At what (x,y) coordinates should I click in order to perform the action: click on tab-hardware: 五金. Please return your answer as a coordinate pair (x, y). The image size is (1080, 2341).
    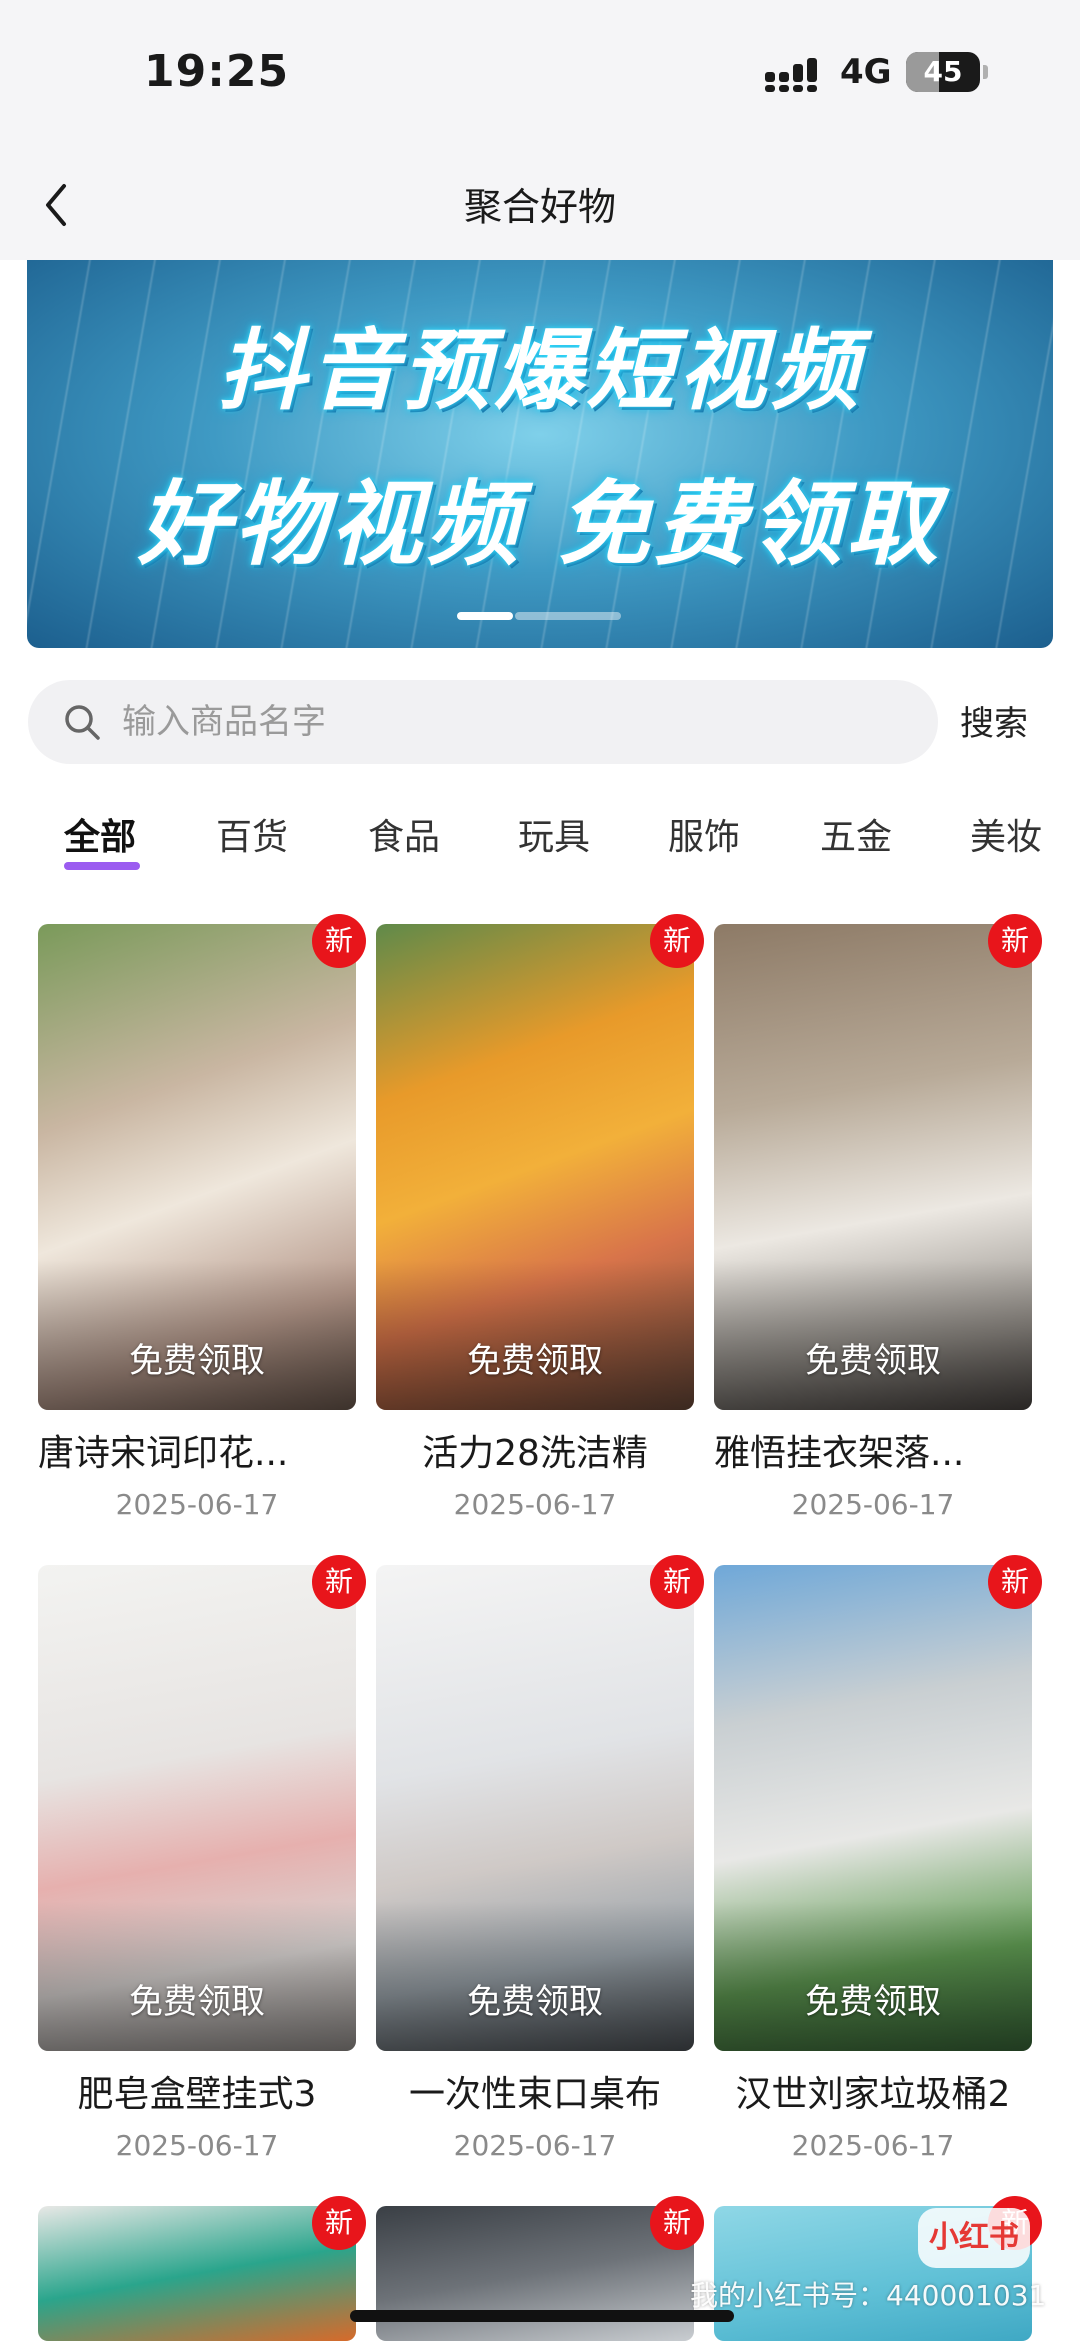
    Looking at the image, I should click on (856, 834).